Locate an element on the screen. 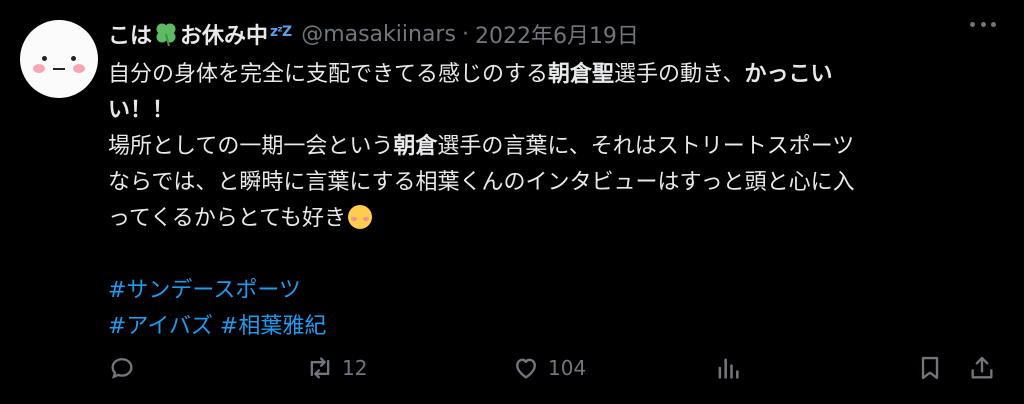  sleep-status: zᶻZ is located at coordinates (281, 32).